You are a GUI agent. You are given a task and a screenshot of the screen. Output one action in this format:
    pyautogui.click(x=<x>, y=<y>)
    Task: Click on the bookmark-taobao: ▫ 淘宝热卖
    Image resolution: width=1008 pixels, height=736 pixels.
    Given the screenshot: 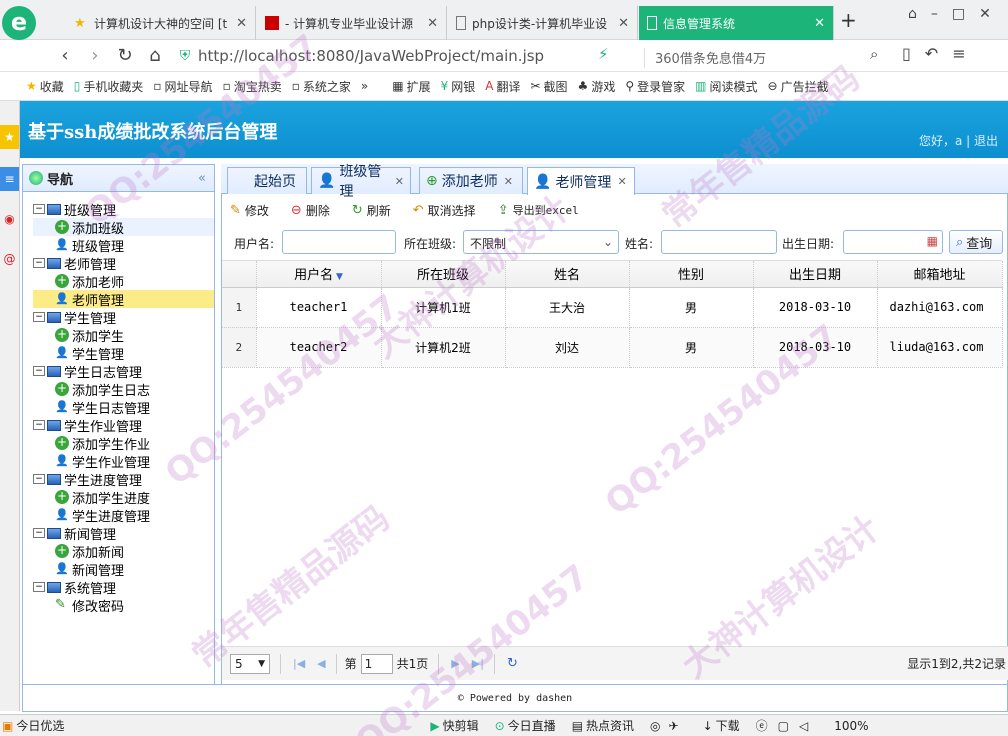 What is the action you would take?
    pyautogui.click(x=252, y=86)
    